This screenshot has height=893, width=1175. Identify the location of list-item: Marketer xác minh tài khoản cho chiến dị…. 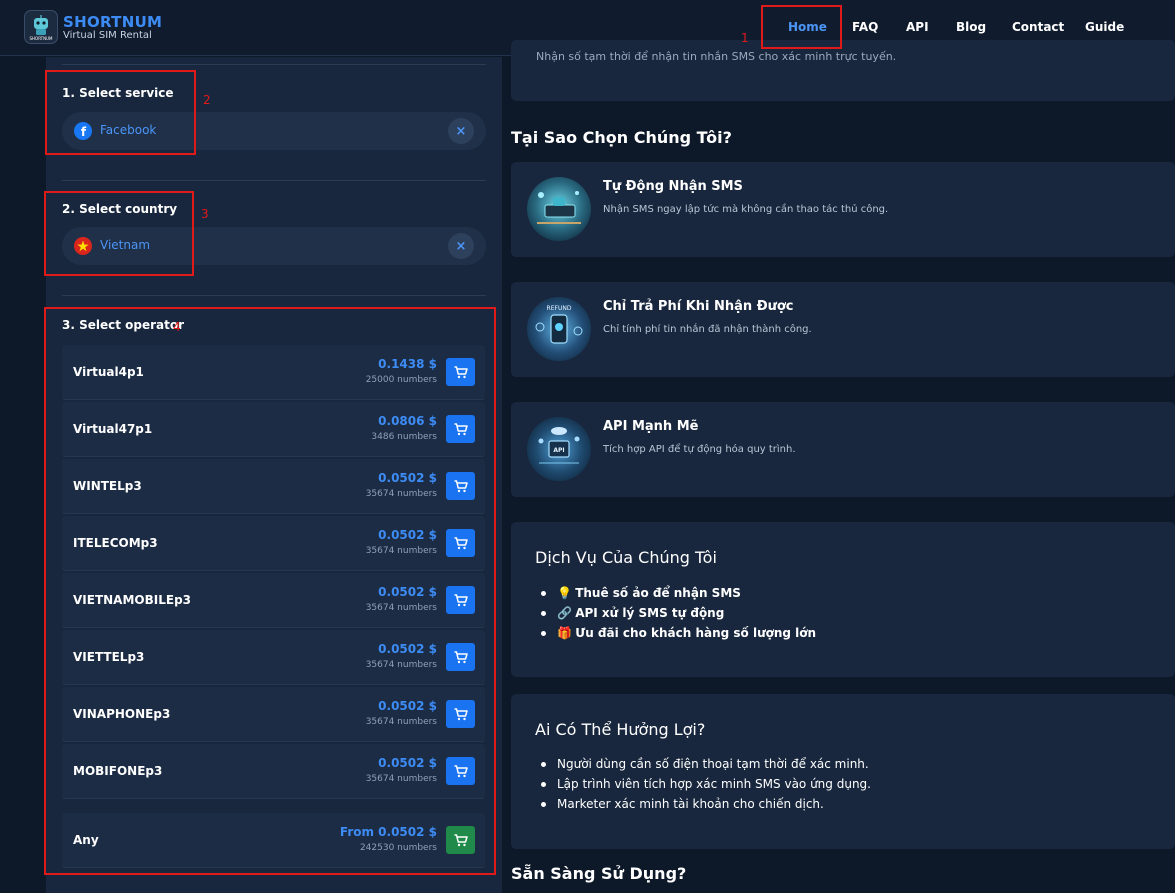
(706, 804).